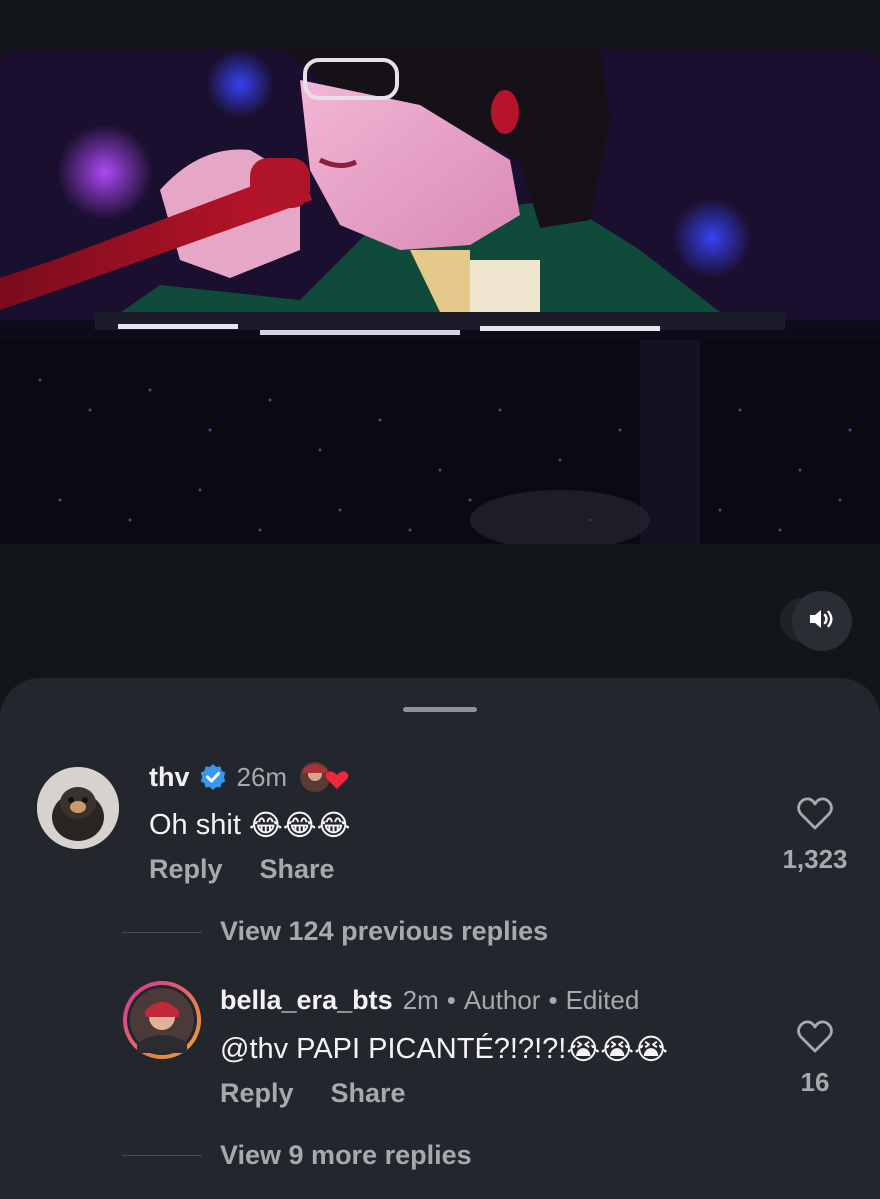 This screenshot has height=1199, width=880. I want to click on mention-link: @thv, so click(254, 1049).